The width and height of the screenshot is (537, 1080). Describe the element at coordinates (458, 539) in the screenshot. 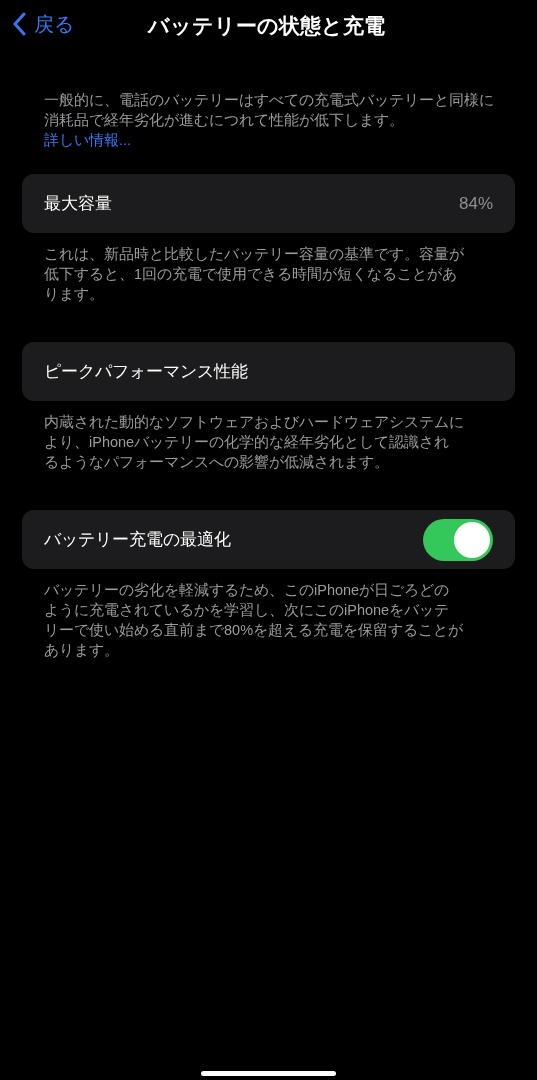

I see `toggle-switch` at that location.